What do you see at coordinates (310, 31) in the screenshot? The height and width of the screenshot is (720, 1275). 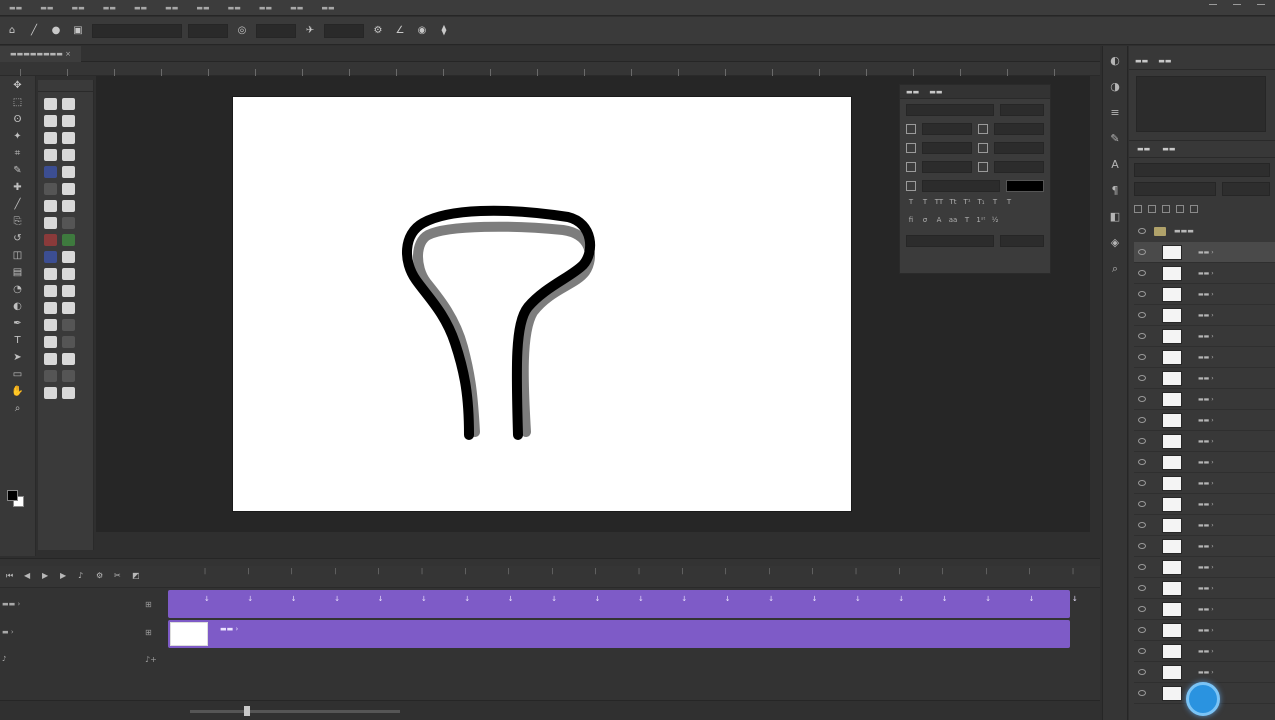 I see `airbrush-icon: ✈` at bounding box center [310, 31].